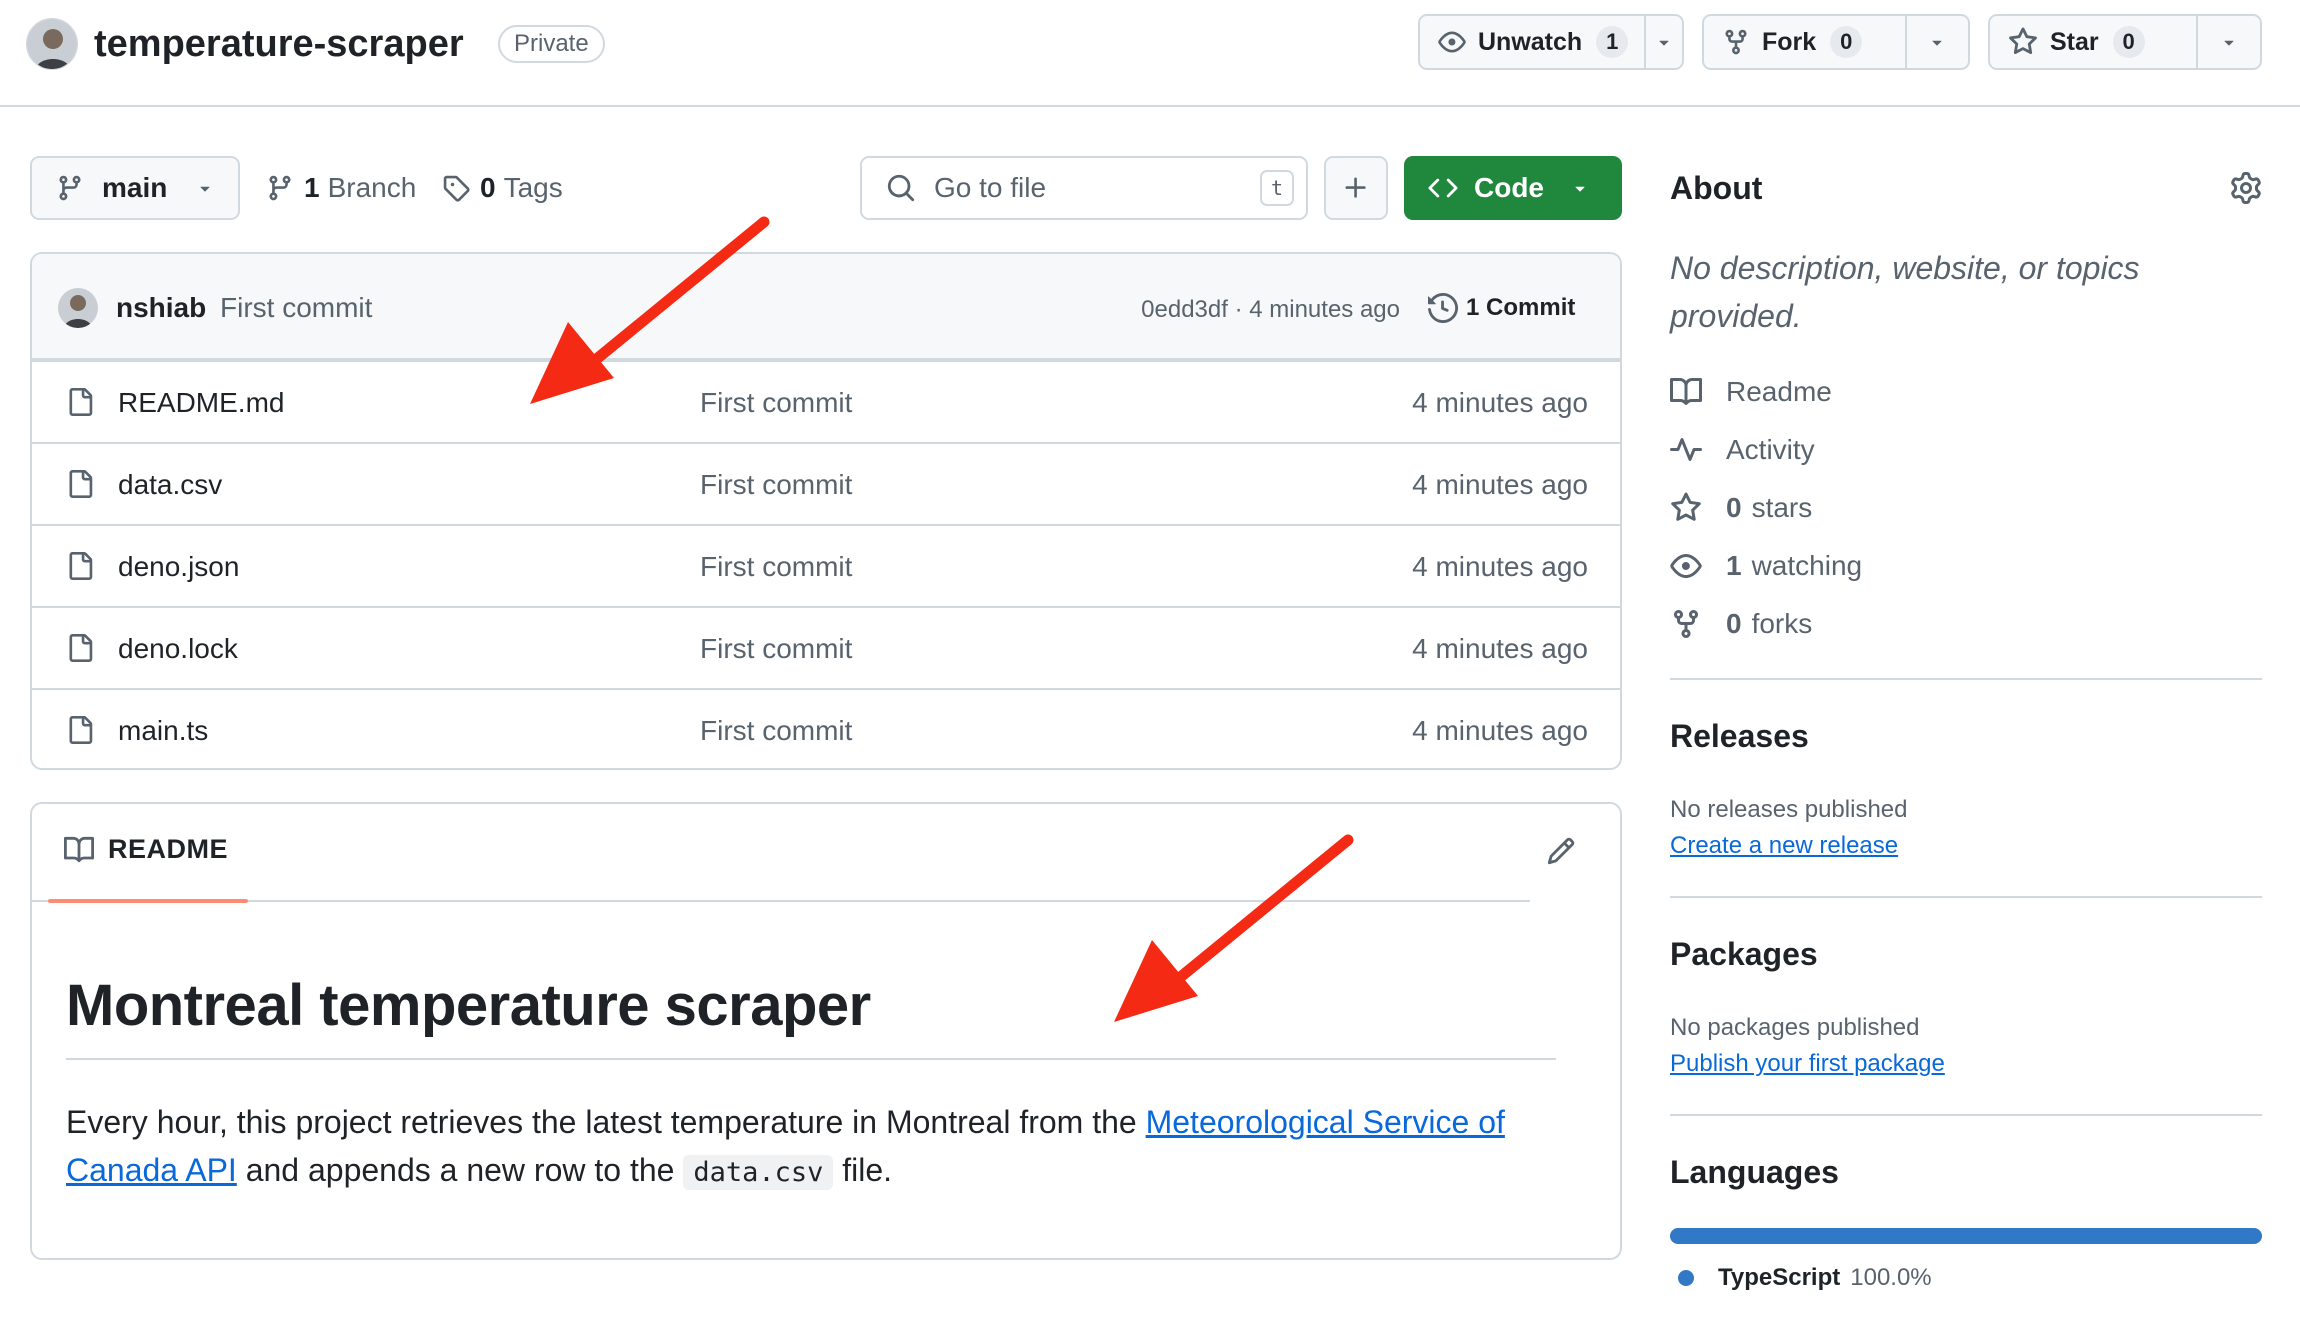 Image resolution: width=2300 pixels, height=1320 pixels. I want to click on language-bar, so click(1966, 1236).